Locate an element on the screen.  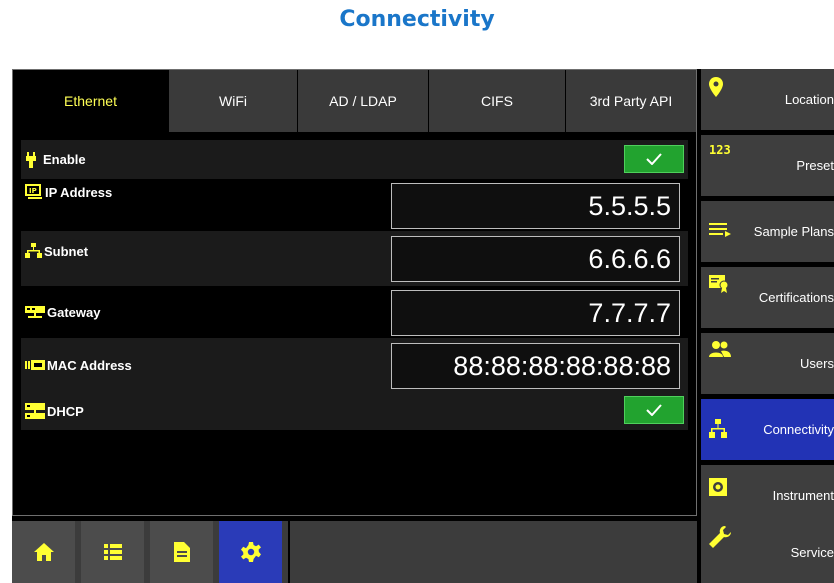
settings-button is located at coordinates (250, 552).